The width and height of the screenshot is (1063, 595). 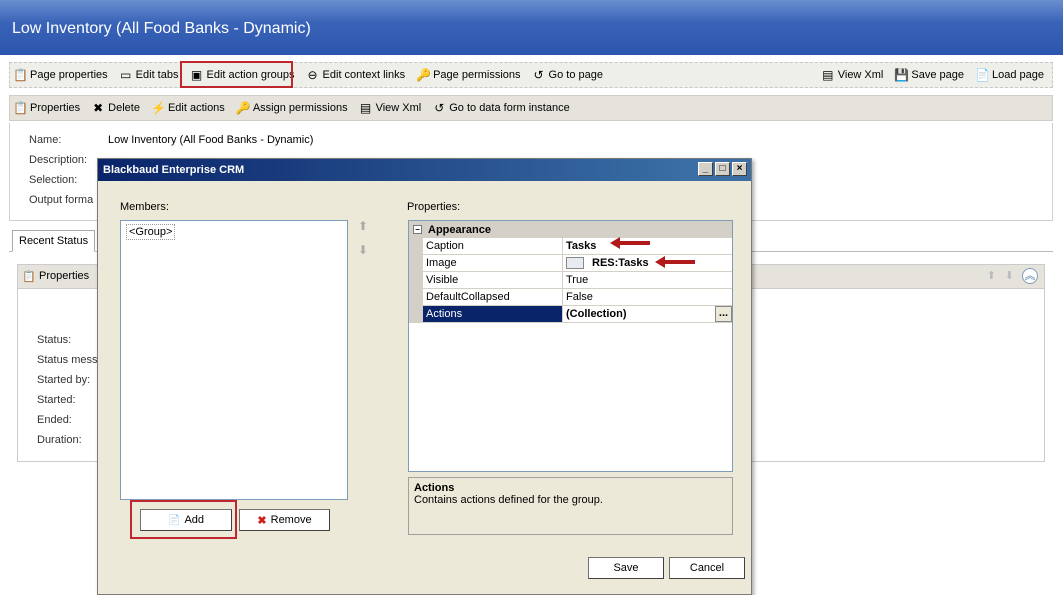 What do you see at coordinates (53, 180) in the screenshot?
I see `selection-label: Selection:` at bounding box center [53, 180].